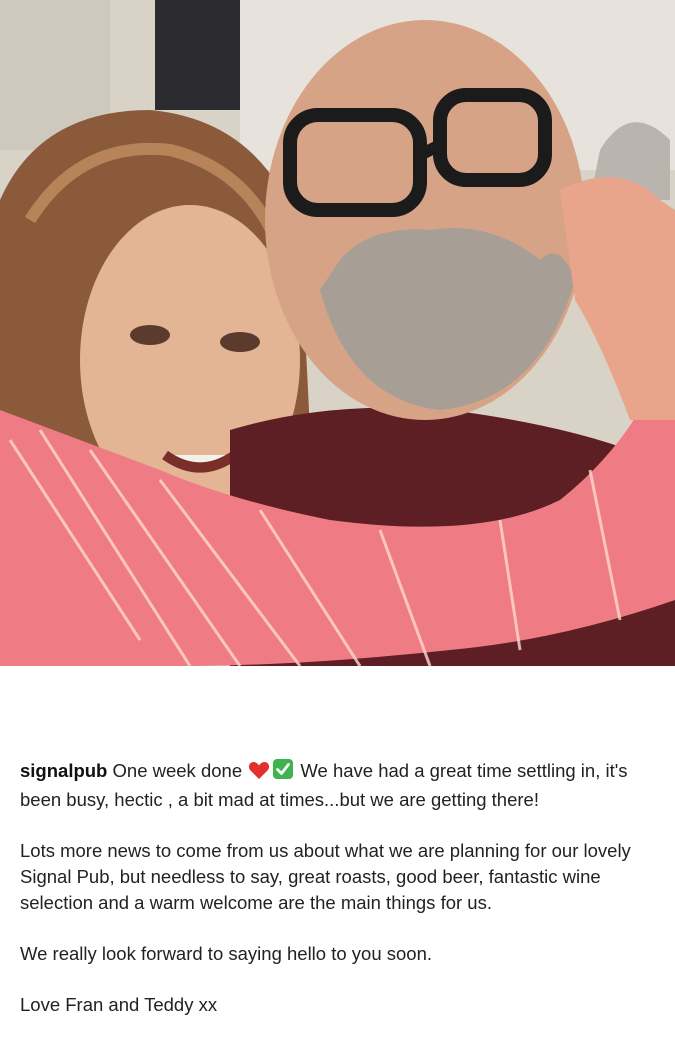 Image resolution: width=675 pixels, height=1043 pixels. What do you see at coordinates (259, 773) in the screenshot?
I see `heart-icon` at bounding box center [259, 773].